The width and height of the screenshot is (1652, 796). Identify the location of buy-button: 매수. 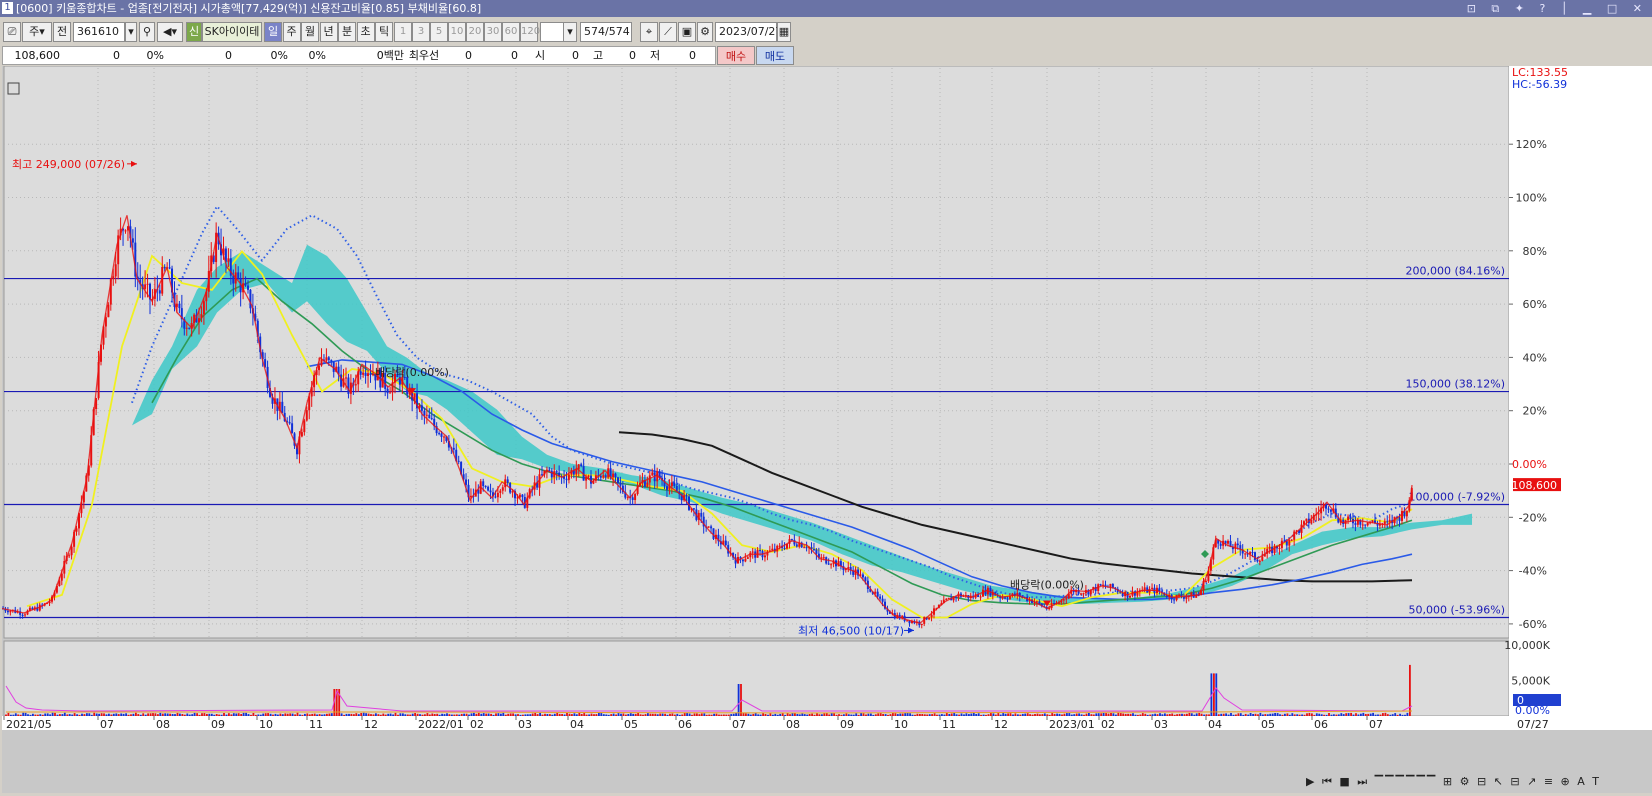
(736, 55).